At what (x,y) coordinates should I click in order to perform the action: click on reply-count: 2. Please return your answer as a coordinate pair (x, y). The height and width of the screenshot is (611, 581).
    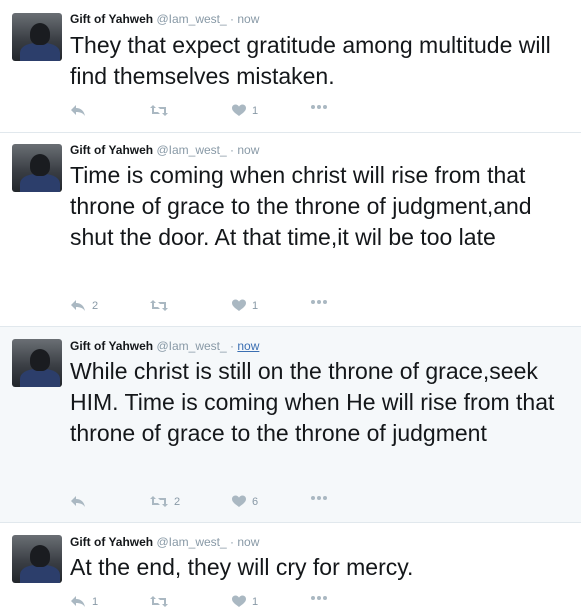
    Looking at the image, I should click on (95, 305).